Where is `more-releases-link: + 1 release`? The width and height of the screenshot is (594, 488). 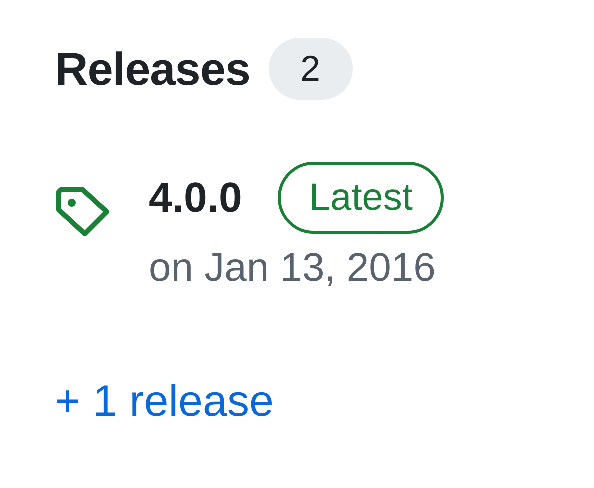 more-releases-link: + 1 release is located at coordinates (164, 402).